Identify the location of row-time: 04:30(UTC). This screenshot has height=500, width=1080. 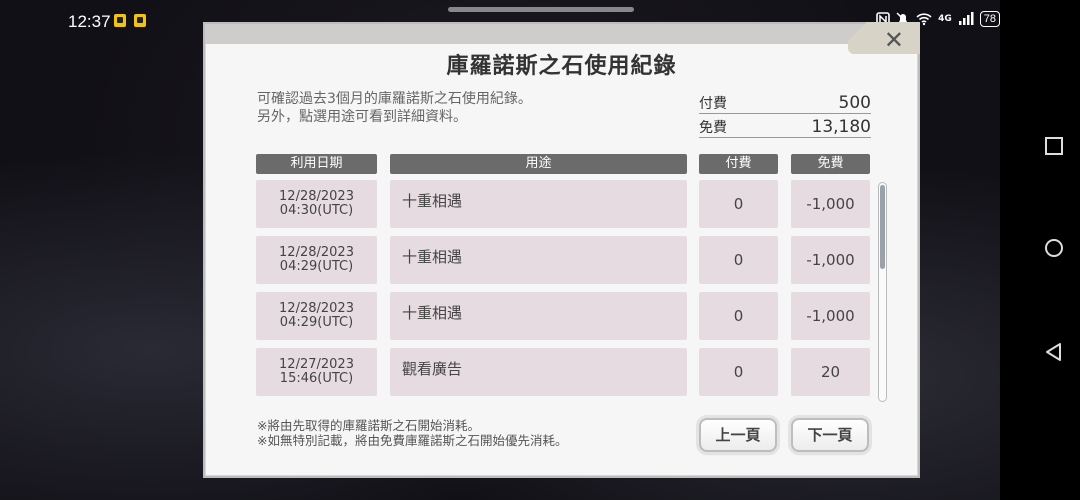
(316, 210).